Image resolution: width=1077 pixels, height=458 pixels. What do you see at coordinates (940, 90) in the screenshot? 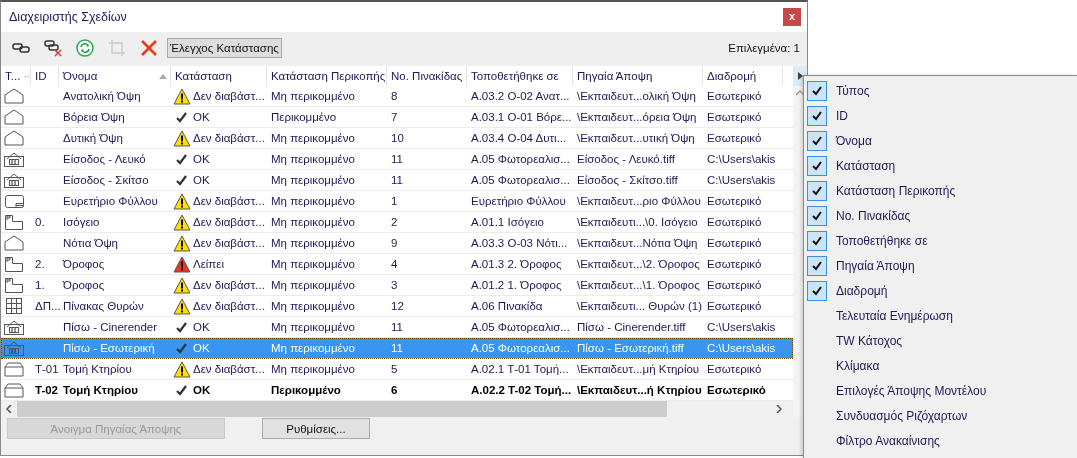
I see `menu-item: Τύπος` at bounding box center [940, 90].